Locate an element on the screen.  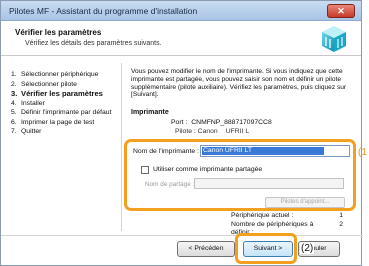
next-highlight-box is located at coordinates (266, 248).